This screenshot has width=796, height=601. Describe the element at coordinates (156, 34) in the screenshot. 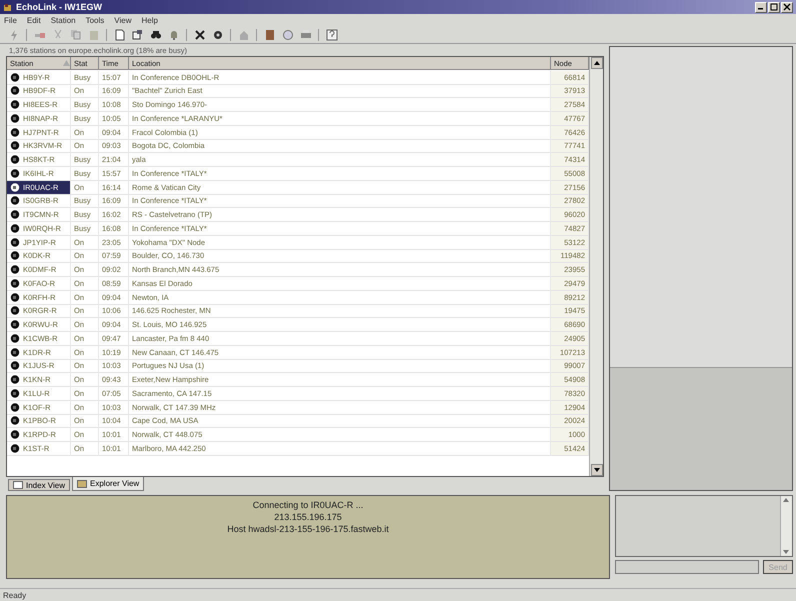

I see `binoculars-icon` at that location.